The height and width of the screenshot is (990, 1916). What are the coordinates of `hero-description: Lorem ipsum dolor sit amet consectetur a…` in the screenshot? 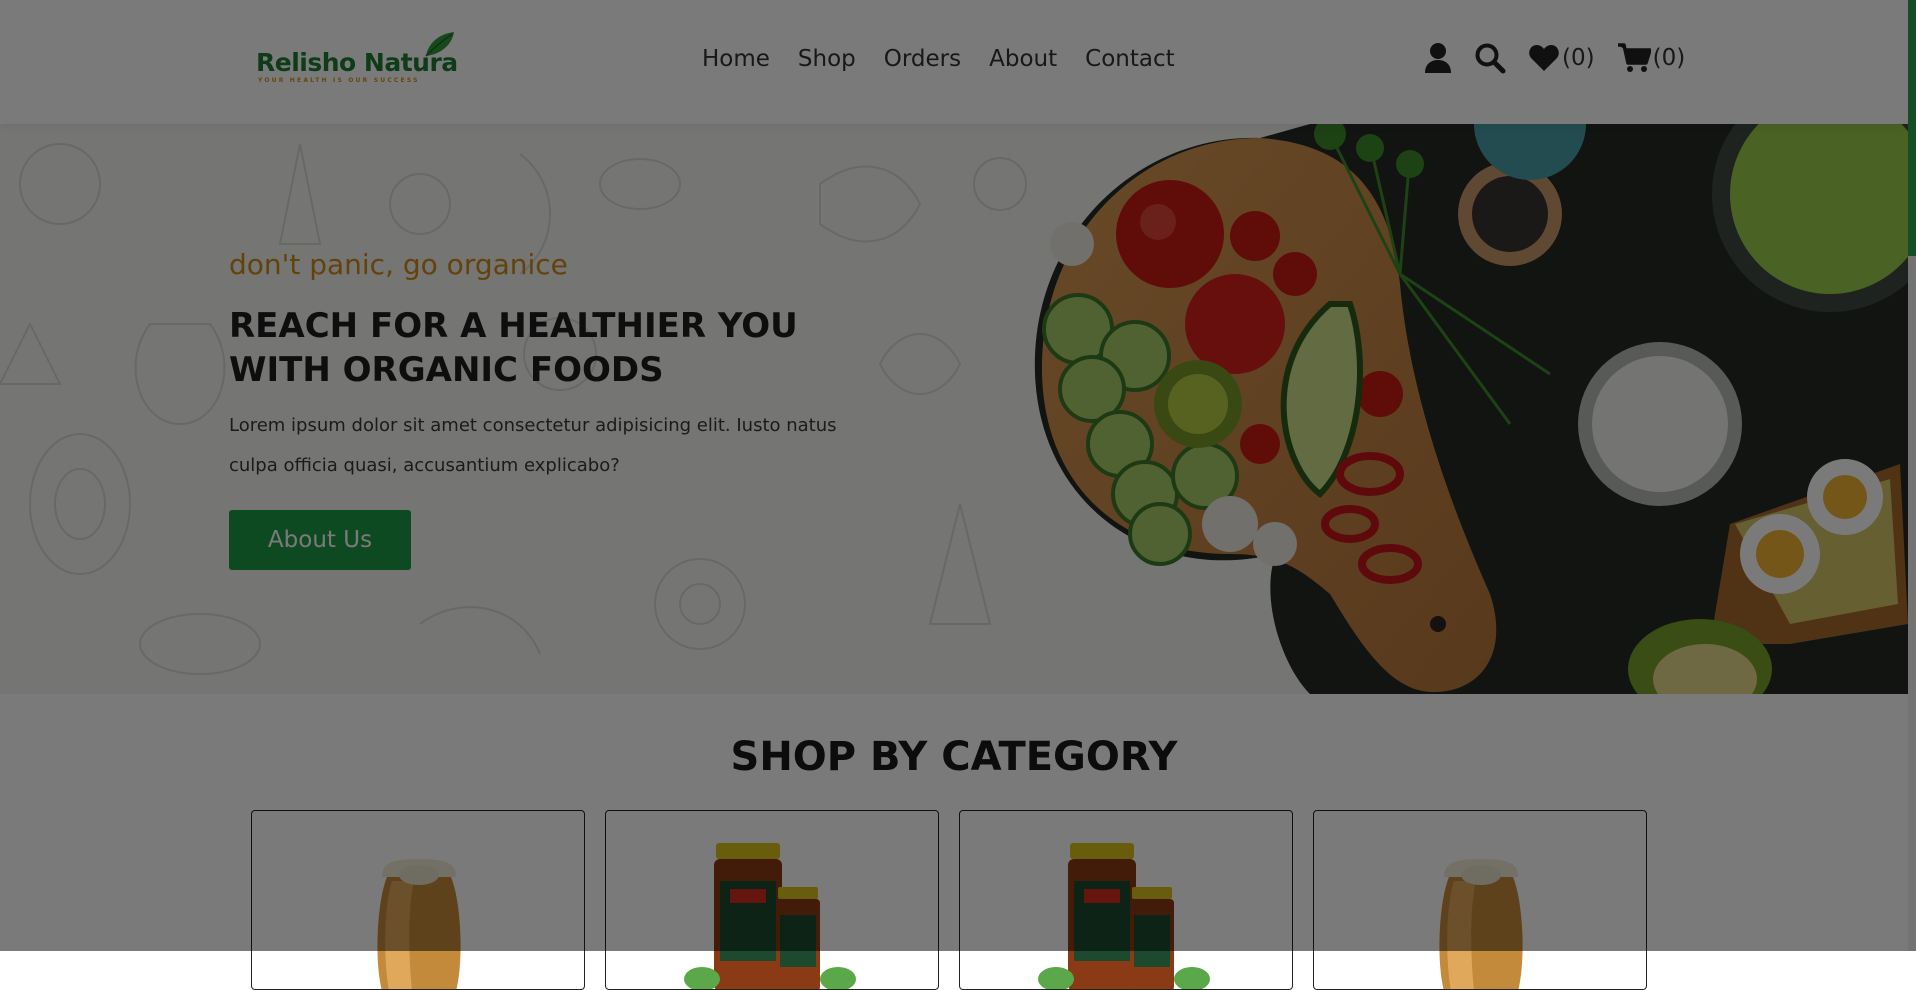 It's located at (533, 445).